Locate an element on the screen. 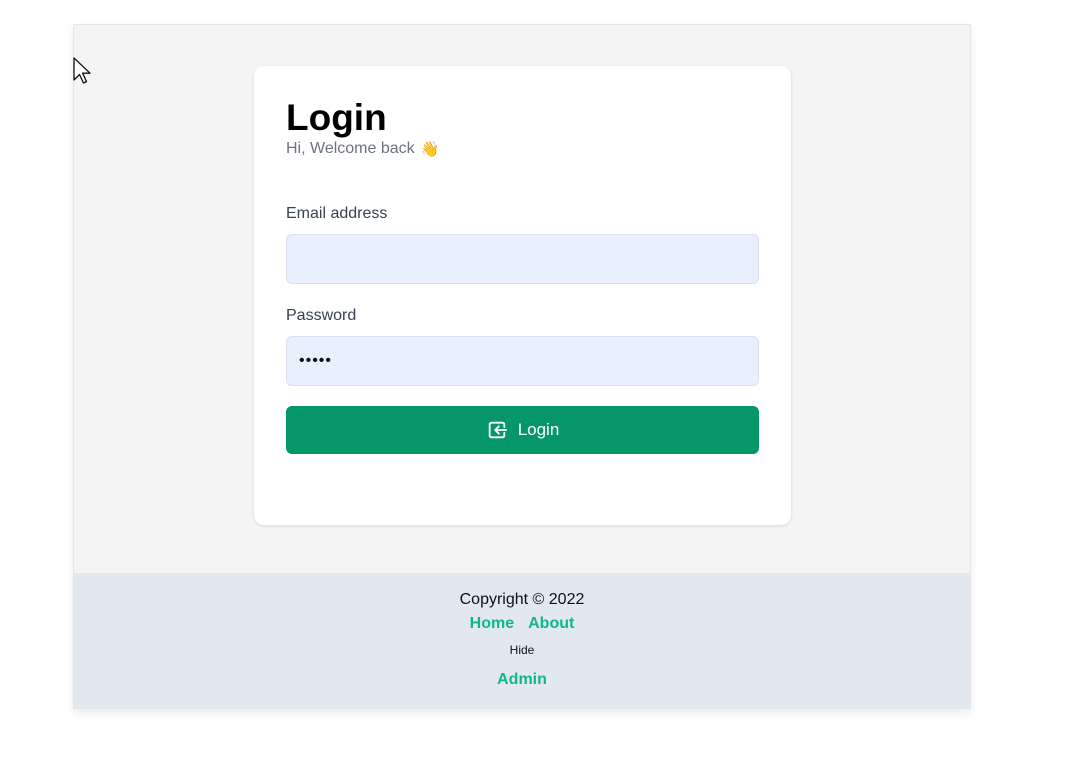 The height and width of the screenshot is (775, 1079). footer-links: Home About is located at coordinates (522, 624).